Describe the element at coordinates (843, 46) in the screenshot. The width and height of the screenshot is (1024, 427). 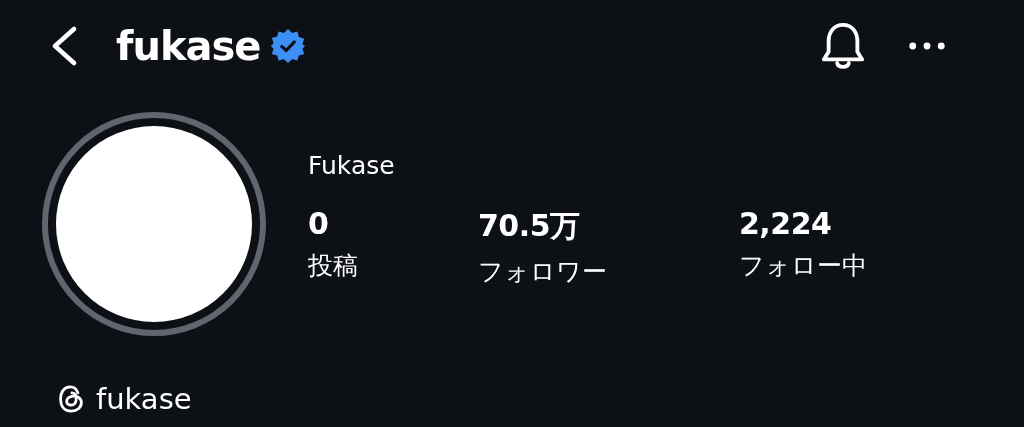
I see `notification-bell-icon` at that location.